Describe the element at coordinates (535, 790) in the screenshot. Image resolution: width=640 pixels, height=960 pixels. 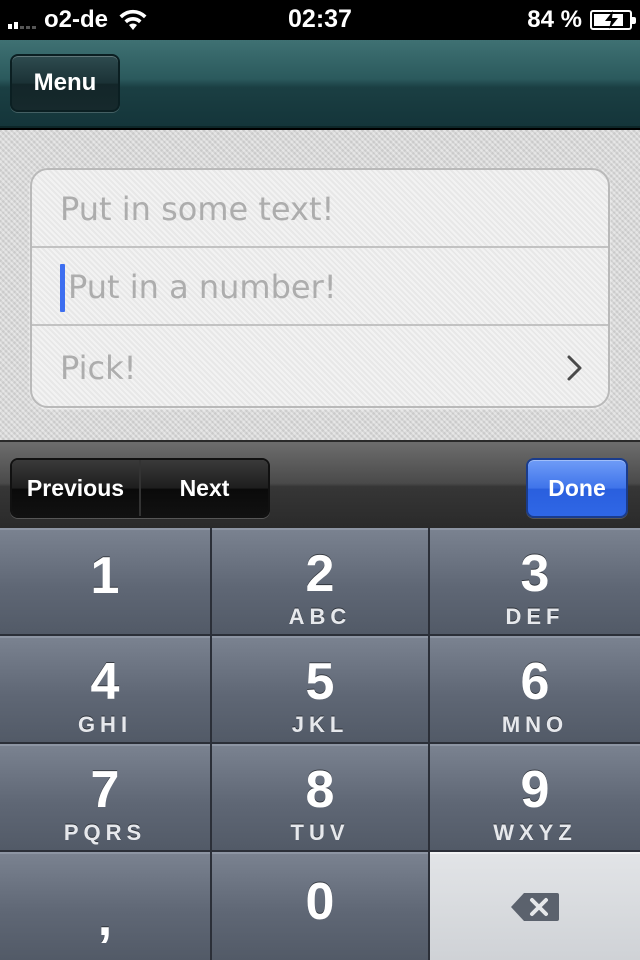
I see `key-digit: 9` at that location.